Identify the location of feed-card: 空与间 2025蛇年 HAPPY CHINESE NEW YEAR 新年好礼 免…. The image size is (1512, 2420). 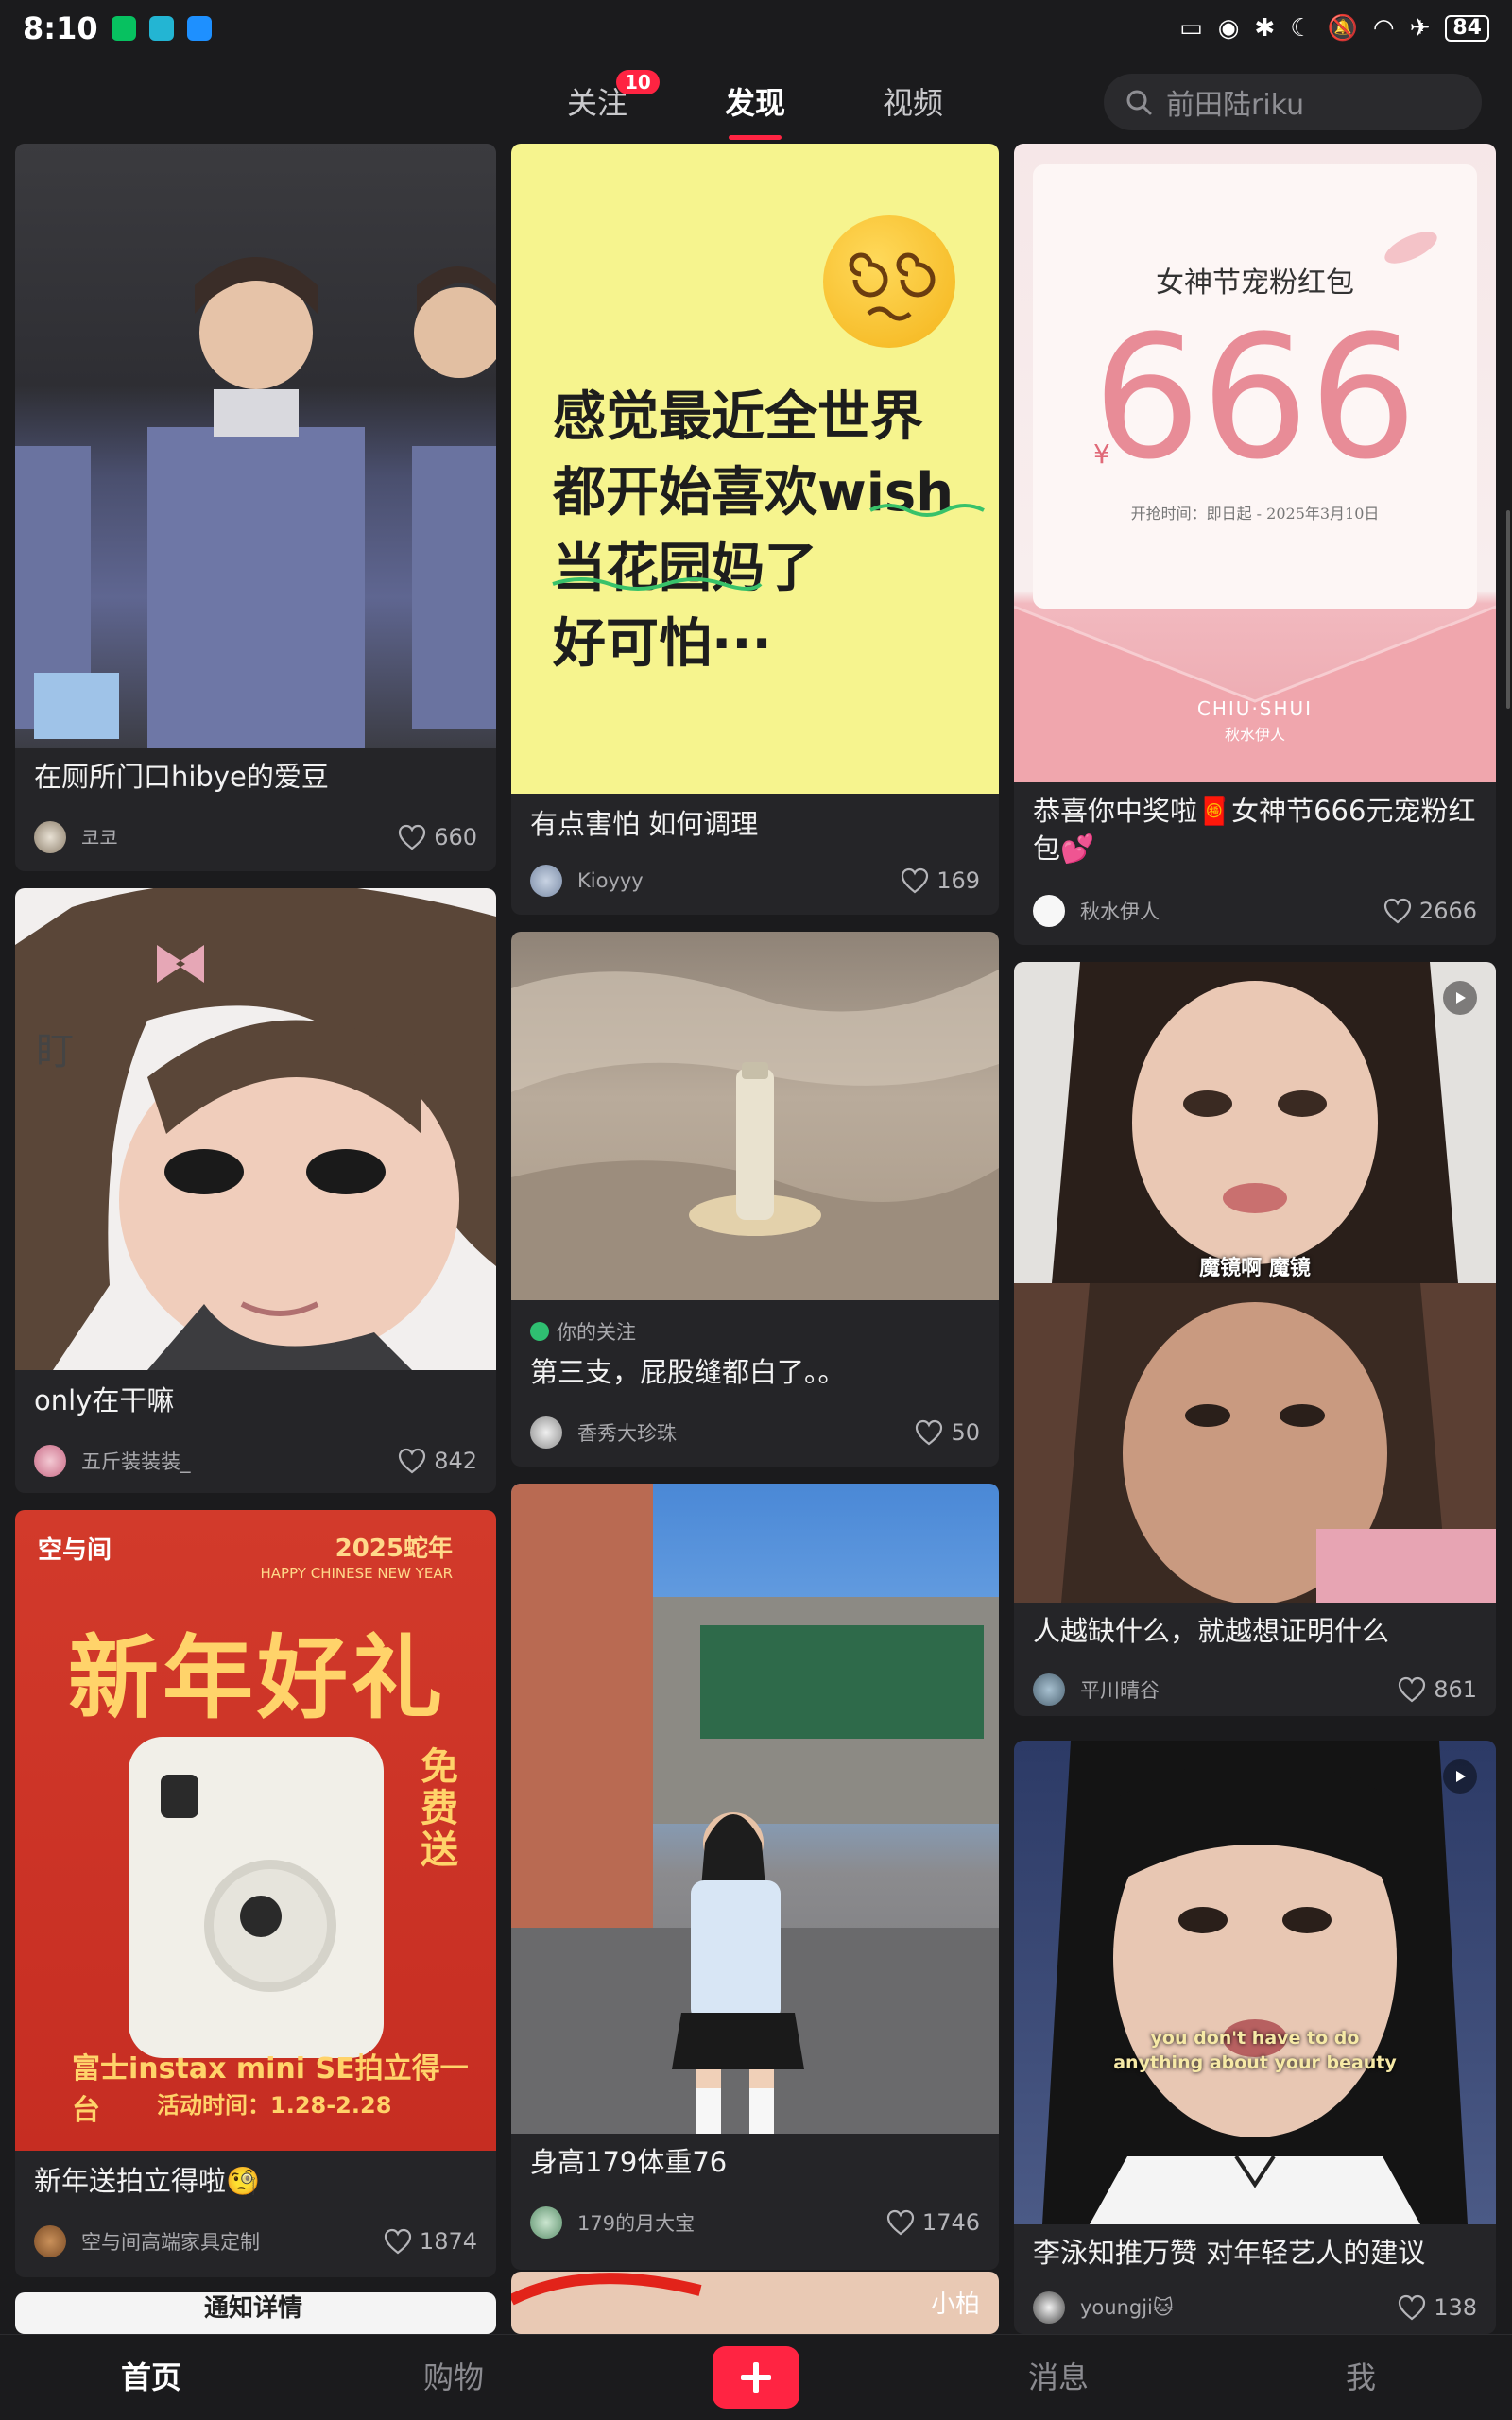
(255, 1893).